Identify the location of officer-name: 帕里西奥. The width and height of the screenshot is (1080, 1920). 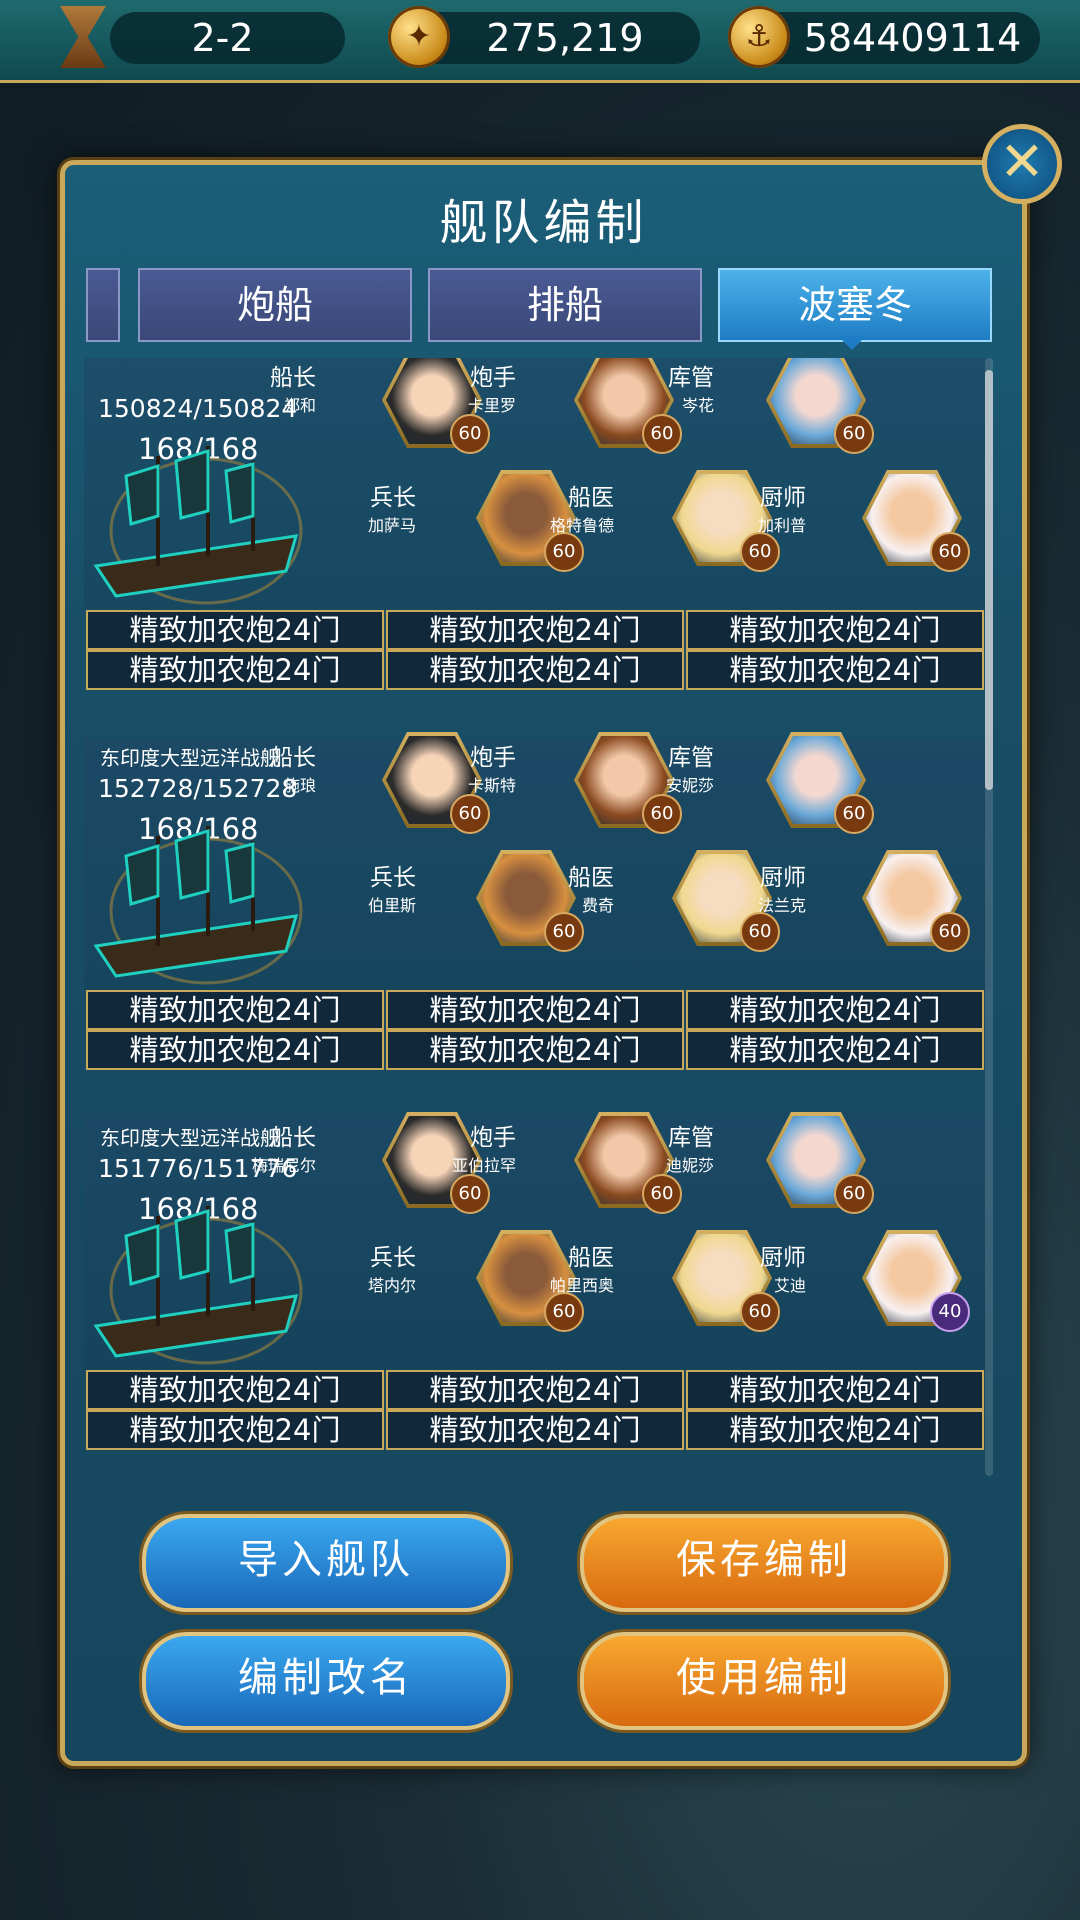
(581, 1285).